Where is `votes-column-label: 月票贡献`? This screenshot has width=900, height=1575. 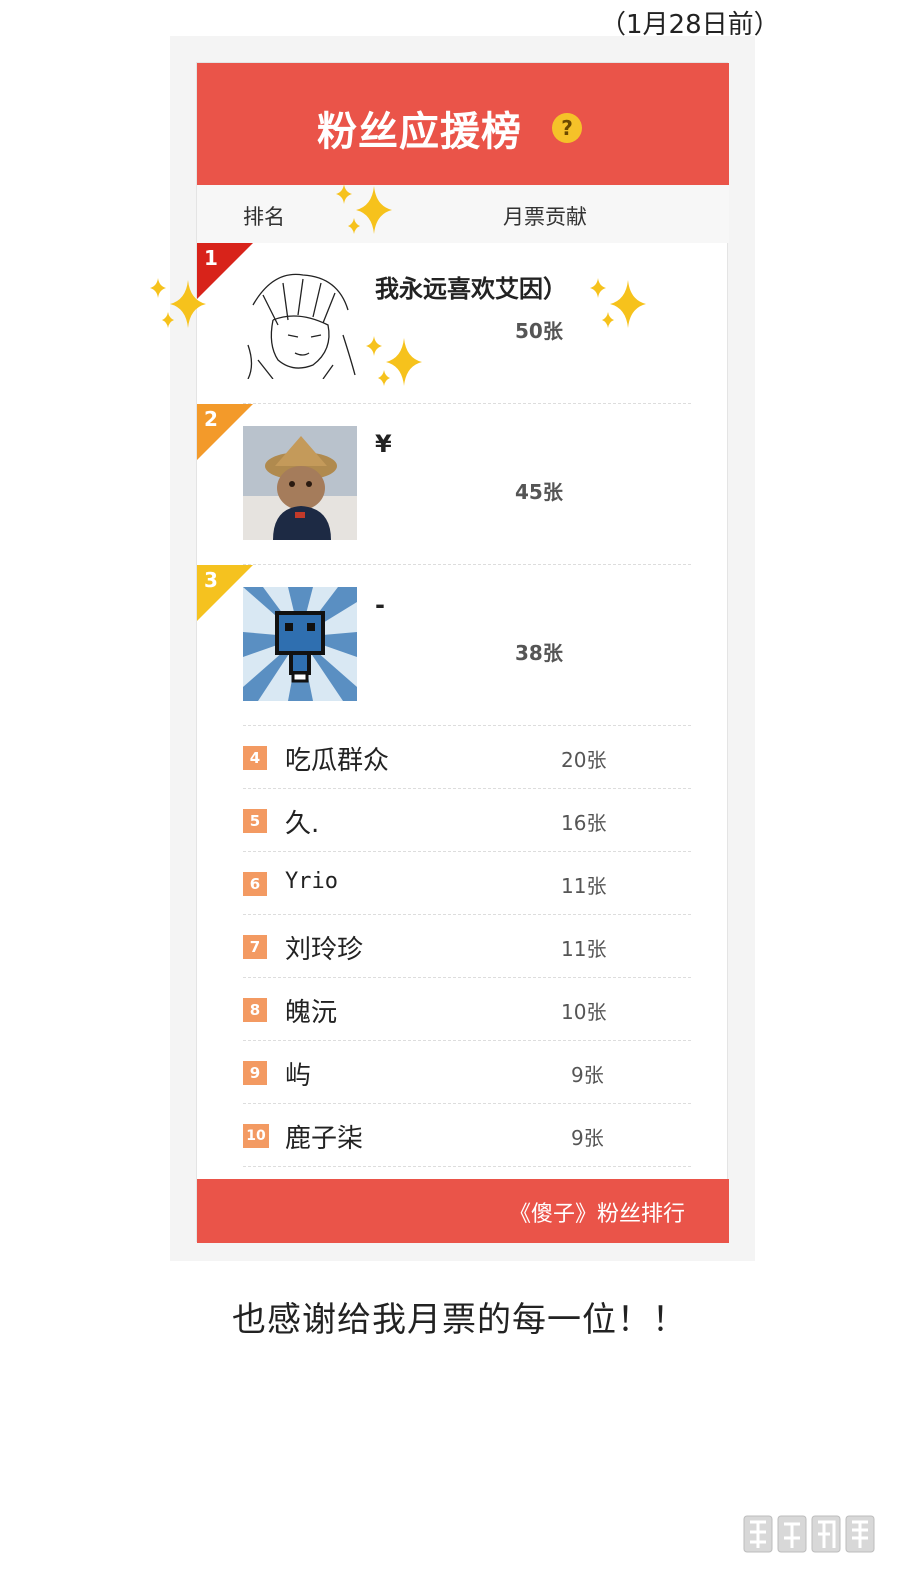 votes-column-label: 月票贡献 is located at coordinates (545, 217).